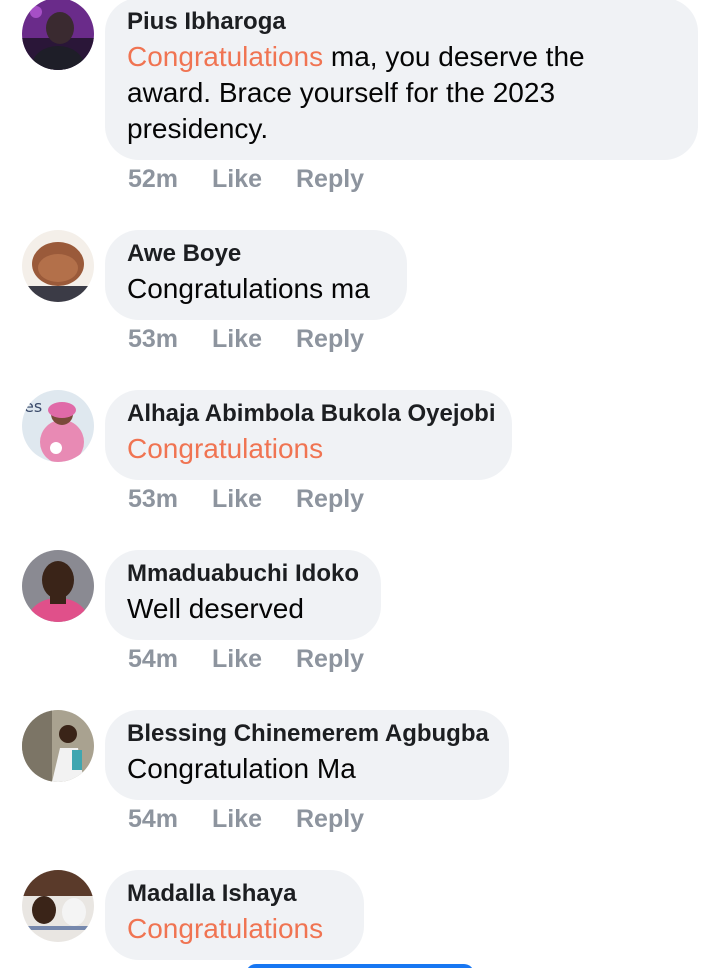 The width and height of the screenshot is (716, 968). Describe the element at coordinates (401, 22) in the screenshot. I see `comment-author: Pius Ibharoga` at that location.